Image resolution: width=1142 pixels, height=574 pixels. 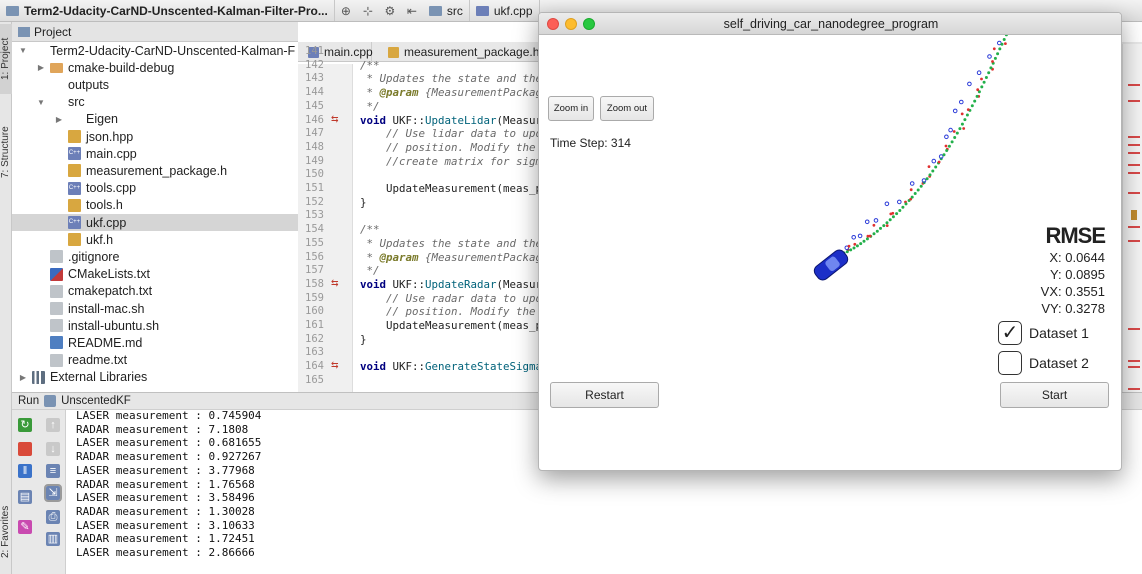 What do you see at coordinates (53, 471) in the screenshot?
I see `soft-wrap-icon: ≡` at bounding box center [53, 471].